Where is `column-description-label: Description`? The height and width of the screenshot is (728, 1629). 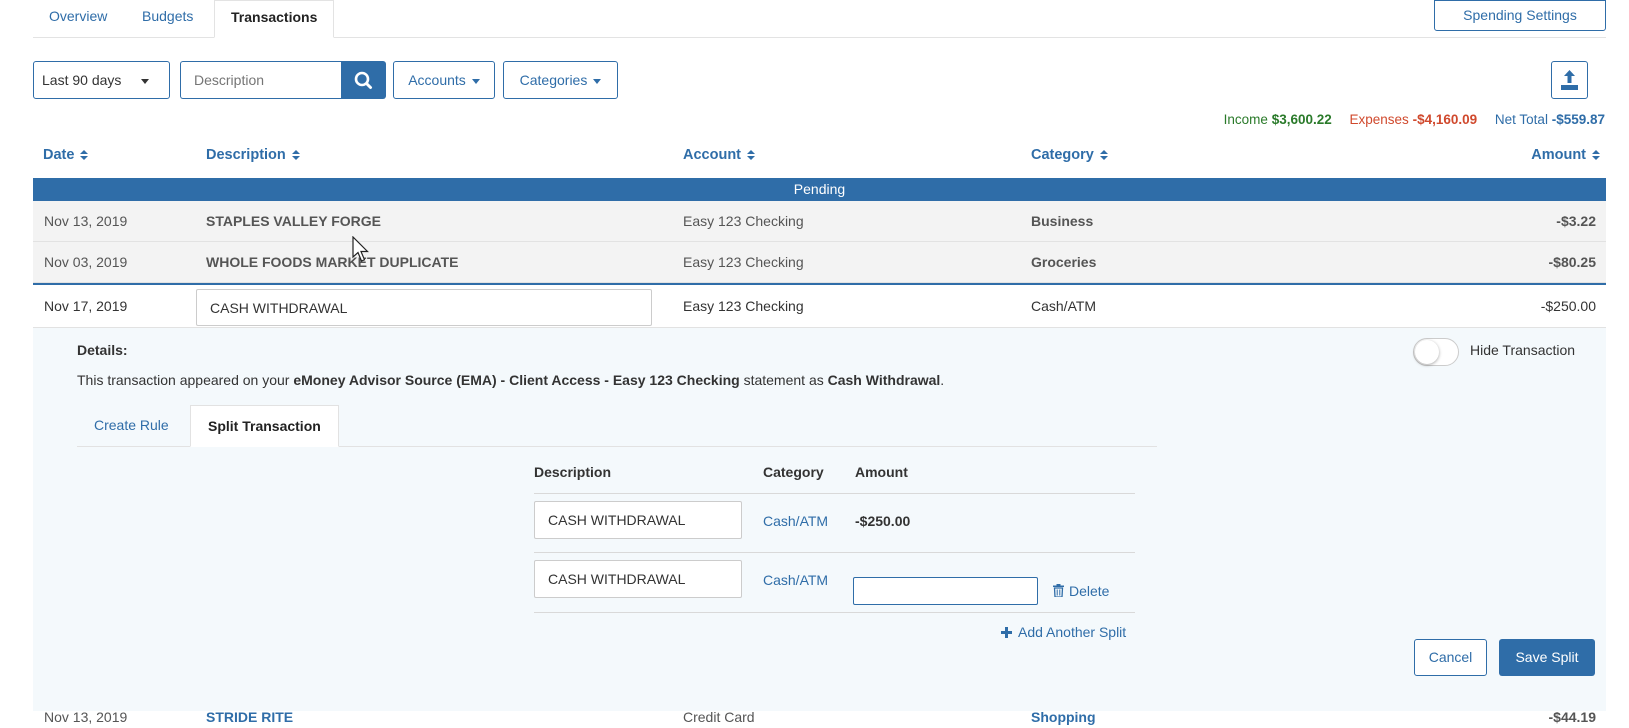
column-description-label: Description is located at coordinates (246, 155).